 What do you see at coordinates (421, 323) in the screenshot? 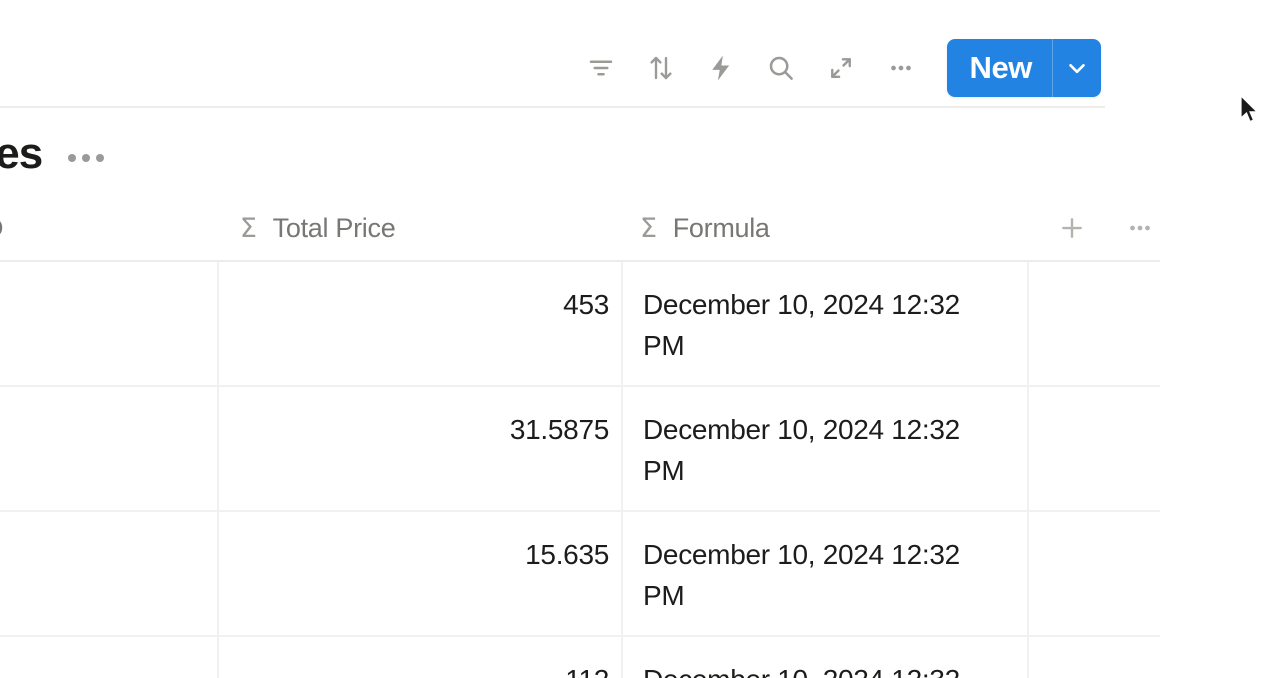
I see `cell-total-price: 453` at bounding box center [421, 323].